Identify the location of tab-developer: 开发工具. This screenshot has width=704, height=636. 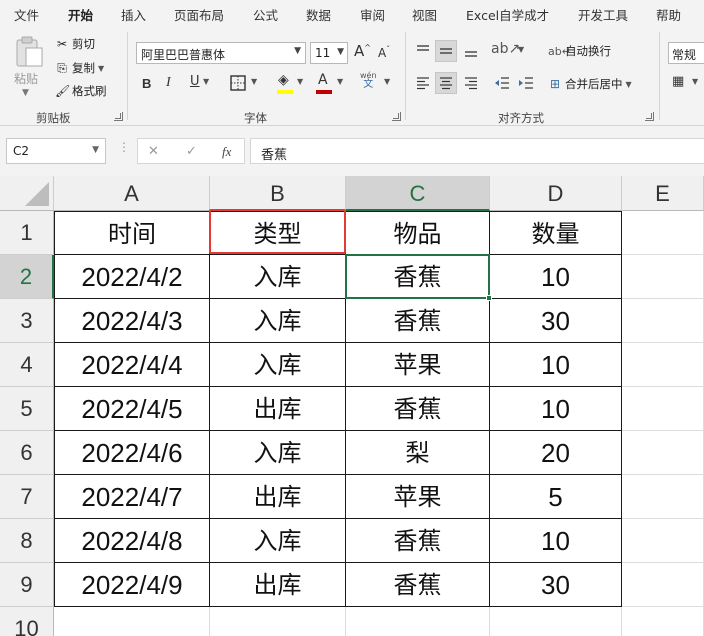
(603, 14).